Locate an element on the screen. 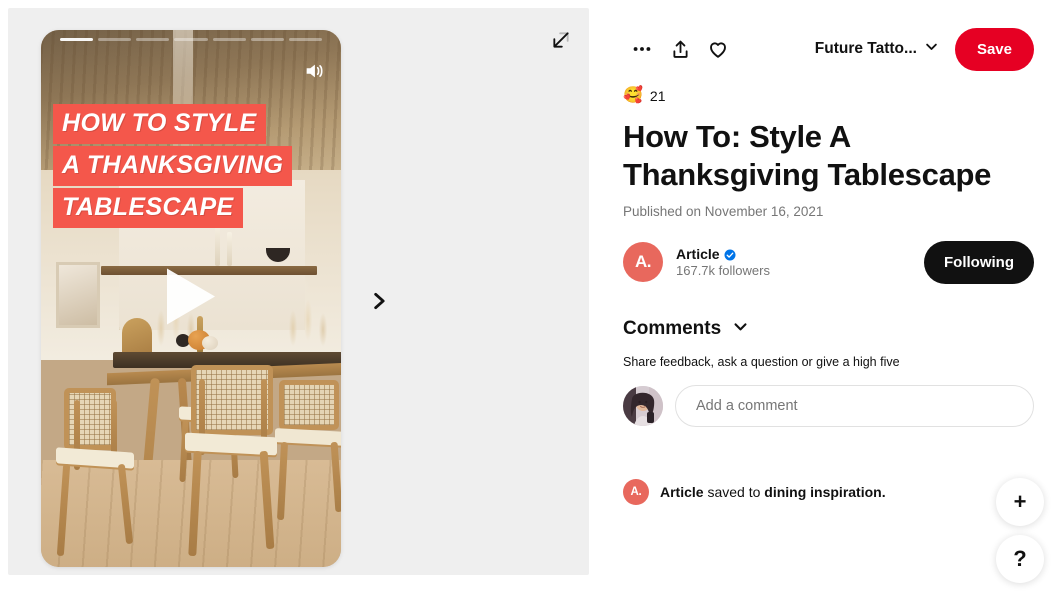  reaction-count: 21 is located at coordinates (657, 96).